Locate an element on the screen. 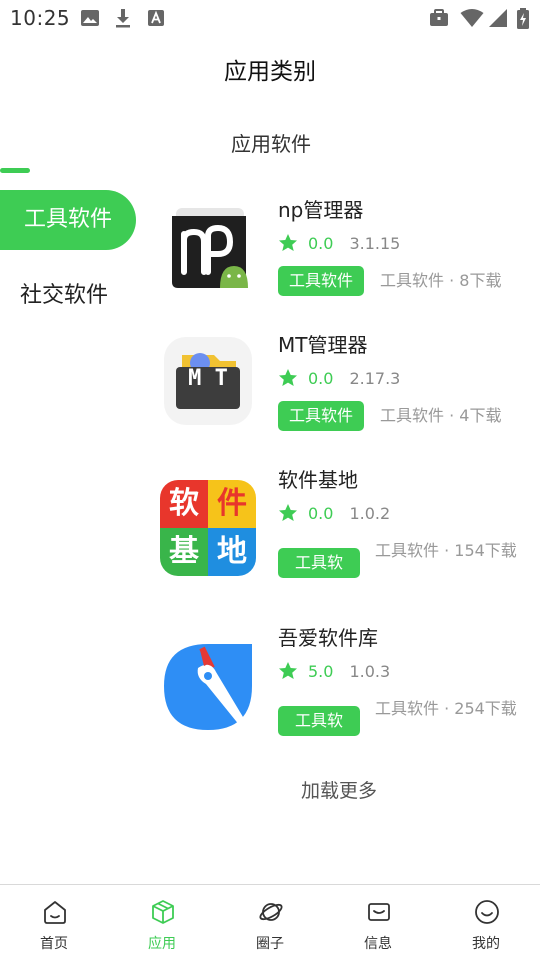  cube-icon is located at coordinates (163, 912).